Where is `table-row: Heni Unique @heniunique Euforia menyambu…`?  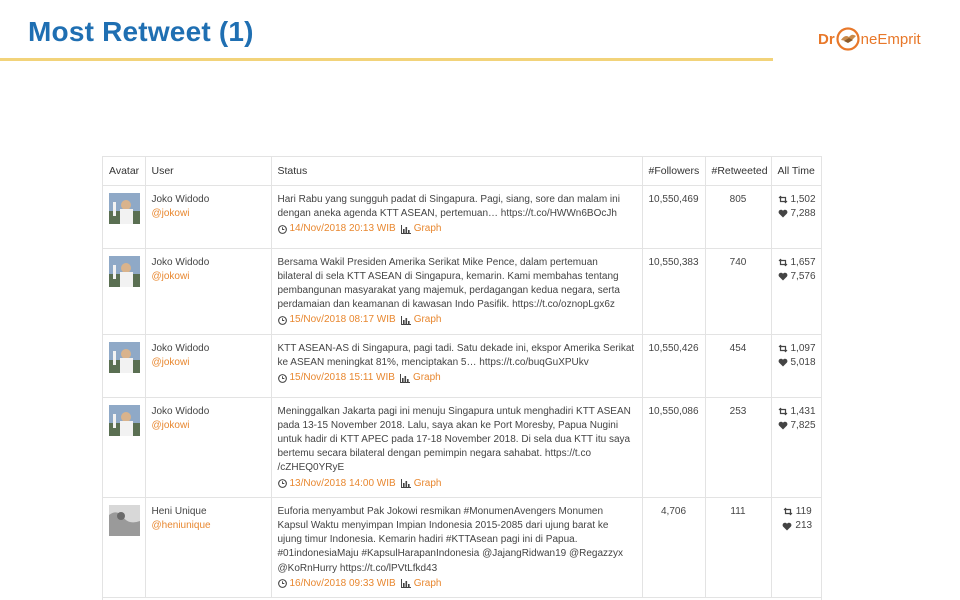 table-row: Heni Unique @heniunique Euforia menyambu… is located at coordinates (462, 547).